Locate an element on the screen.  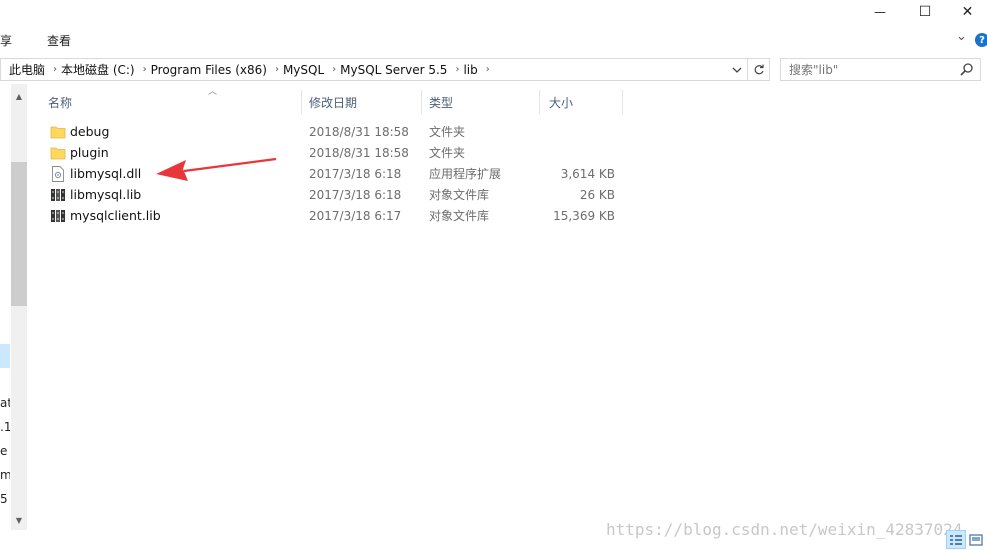
tab-share: 共享 is located at coordinates (6, 40).